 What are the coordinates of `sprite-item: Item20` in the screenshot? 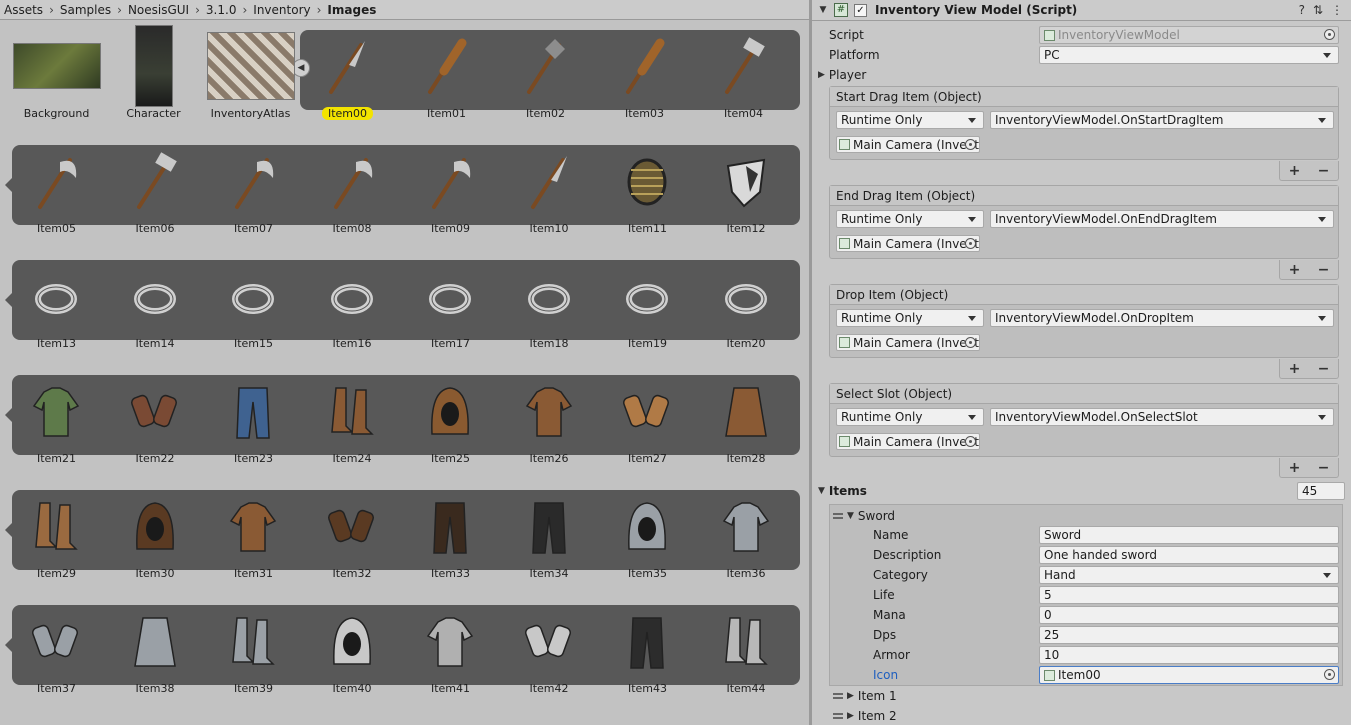 It's located at (746, 301).